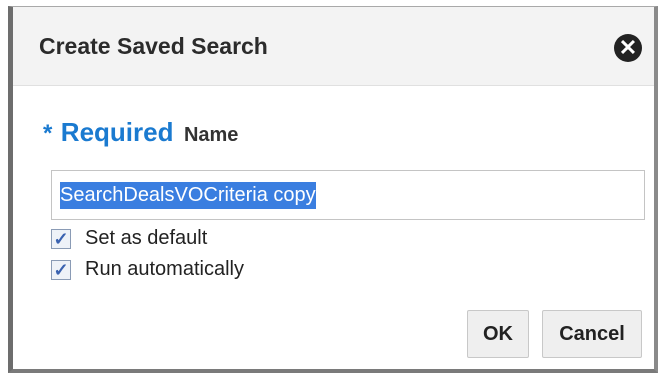 The height and width of the screenshot is (379, 664). I want to click on close-icon: ✕, so click(628, 48).